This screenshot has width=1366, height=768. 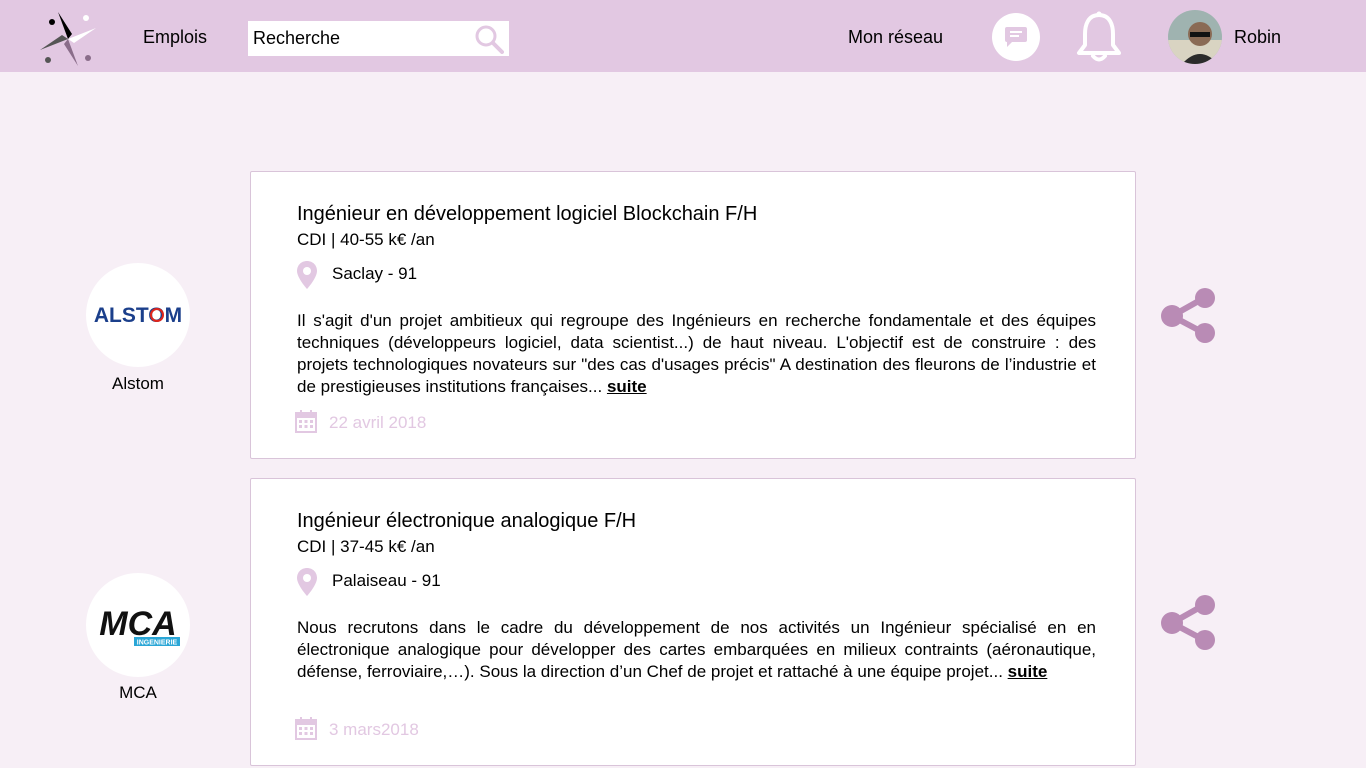 I want to click on user-avatar, so click(x=1195, y=37).